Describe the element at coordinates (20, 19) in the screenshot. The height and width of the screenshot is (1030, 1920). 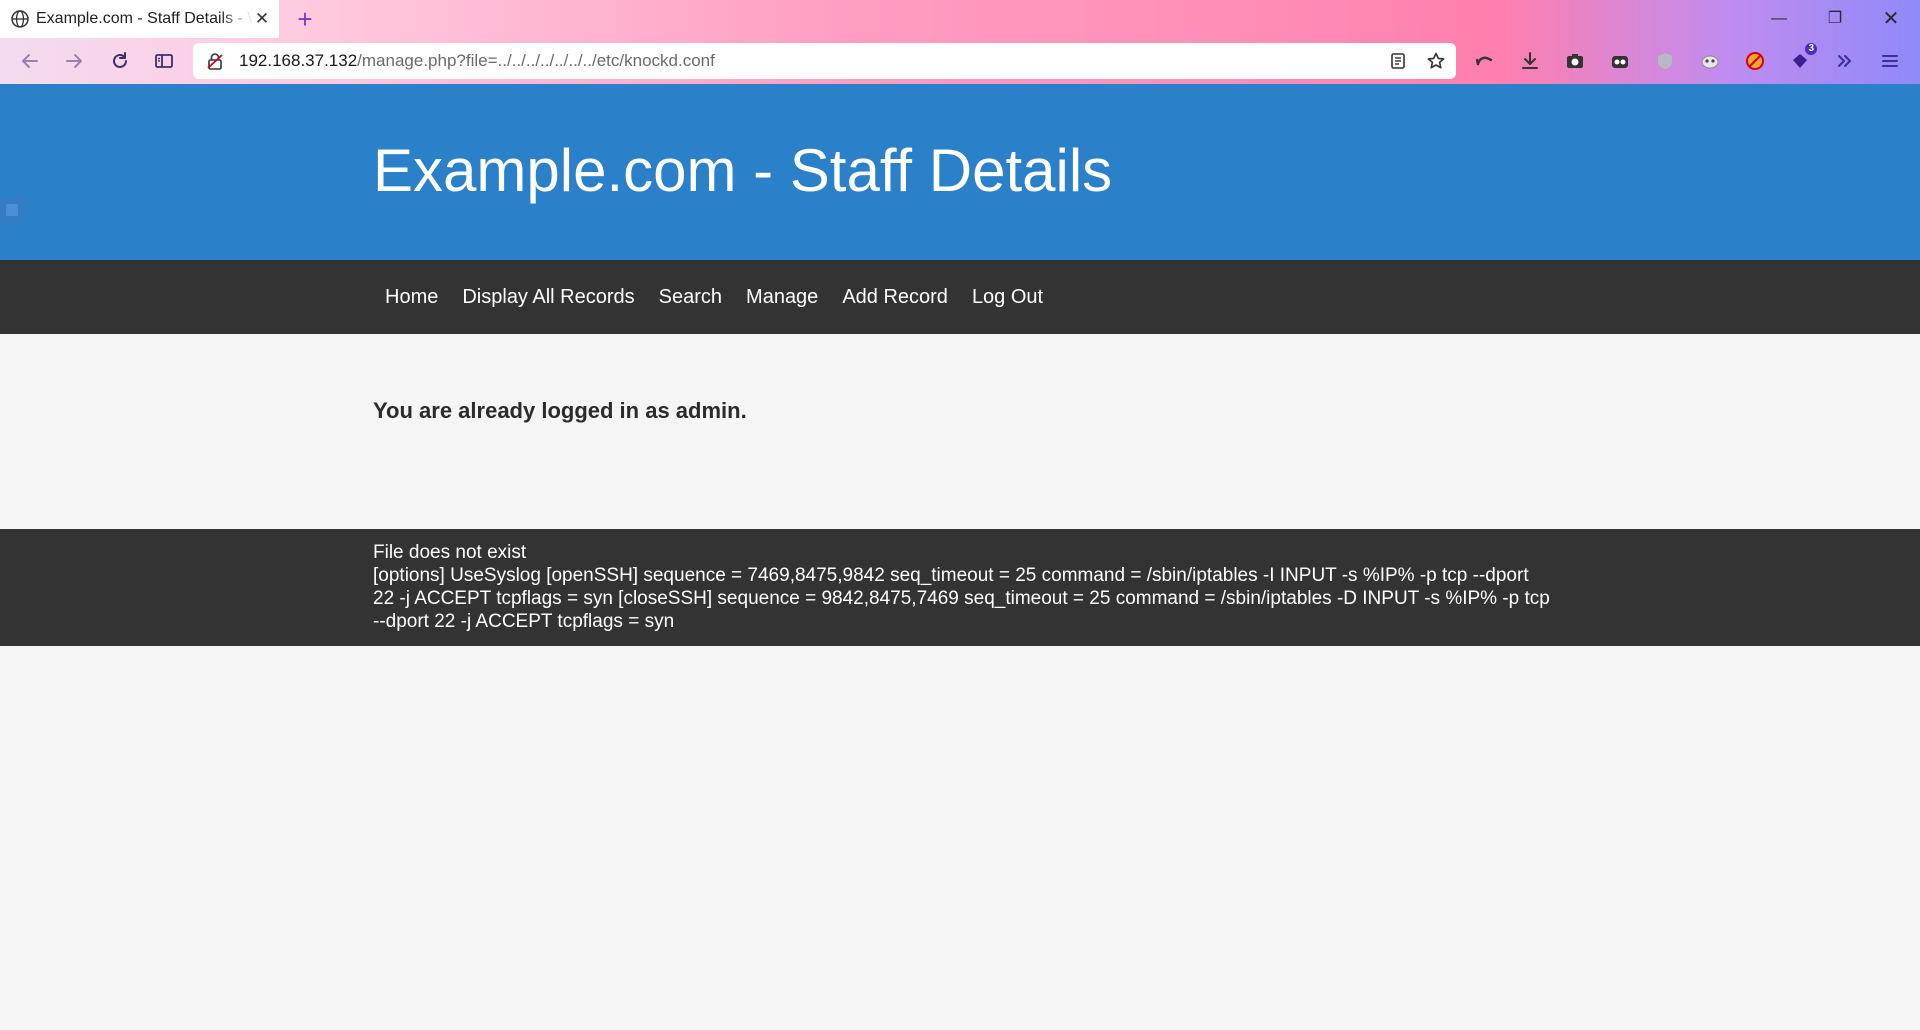
I see `globe-icon` at that location.